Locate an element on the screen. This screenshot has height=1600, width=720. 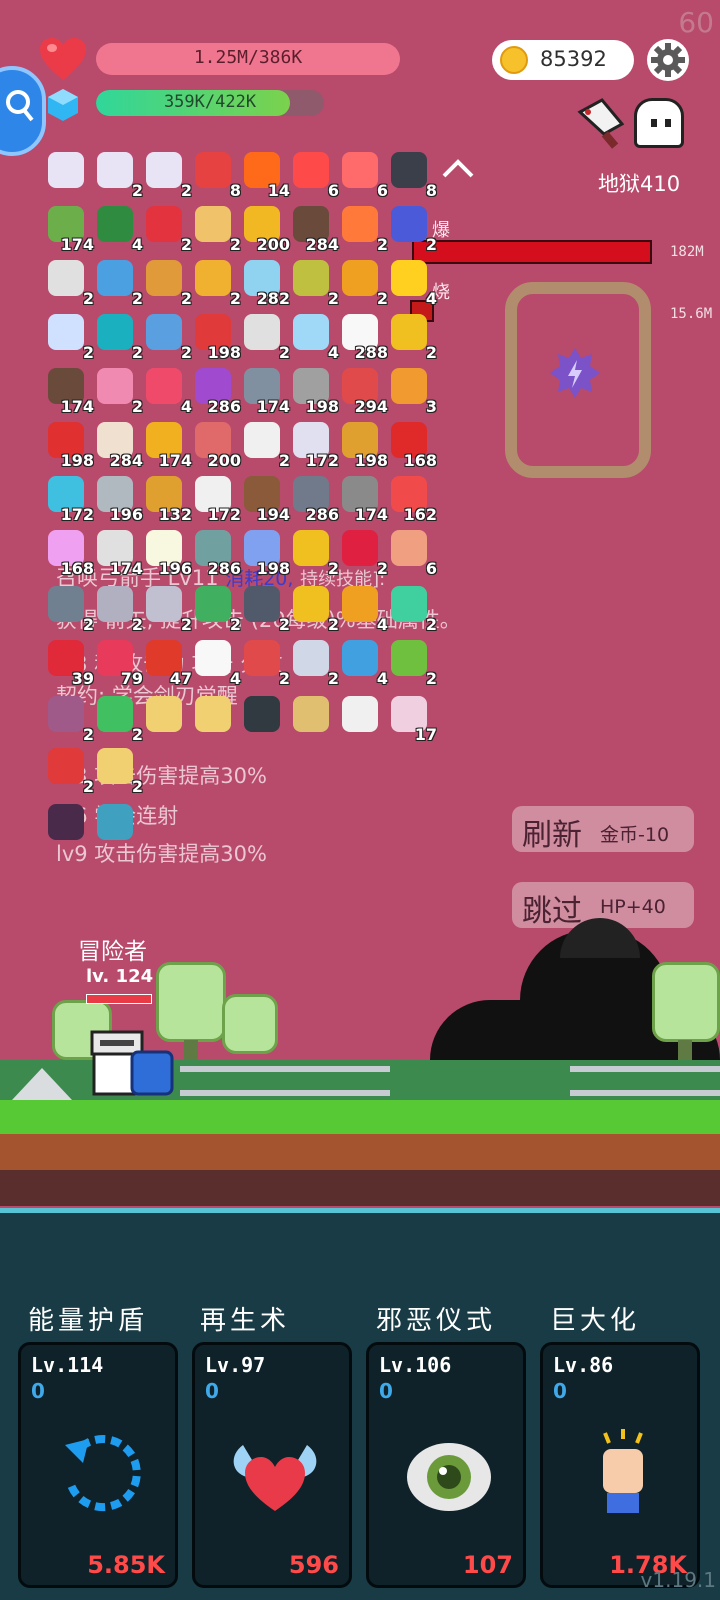
skill-card-gigantify: Lv.86 0 1.78K is located at coordinates (620, 1465).